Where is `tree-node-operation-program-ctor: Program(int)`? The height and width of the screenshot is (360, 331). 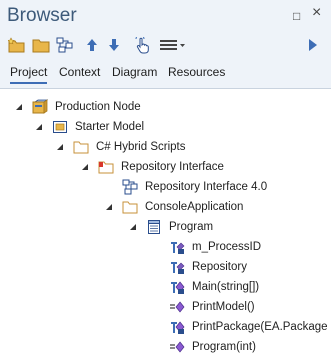 tree-node-operation-program-ctor: Program(int) is located at coordinates (203, 347).